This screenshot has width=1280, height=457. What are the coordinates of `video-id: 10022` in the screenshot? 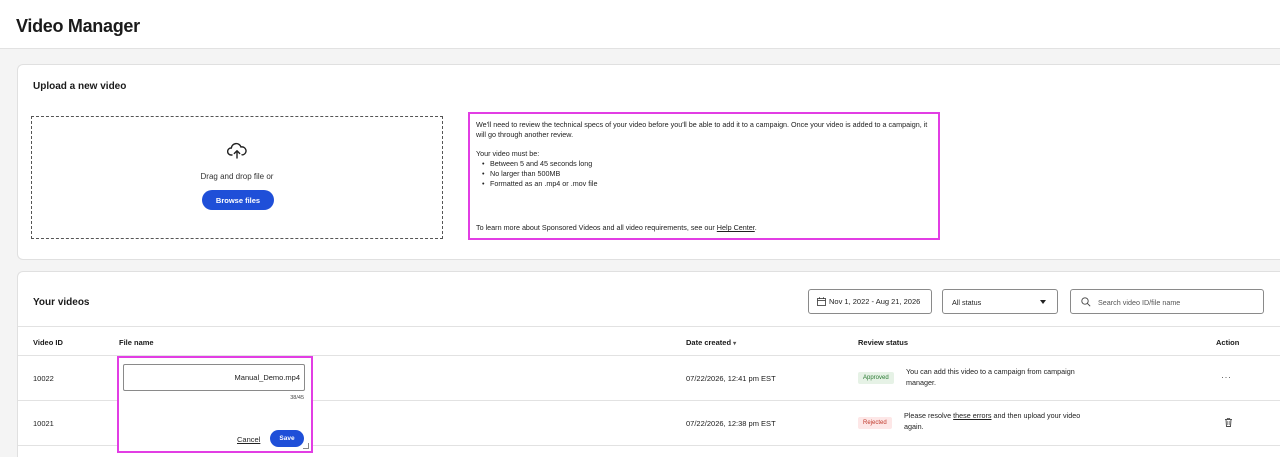 It's located at (43, 378).